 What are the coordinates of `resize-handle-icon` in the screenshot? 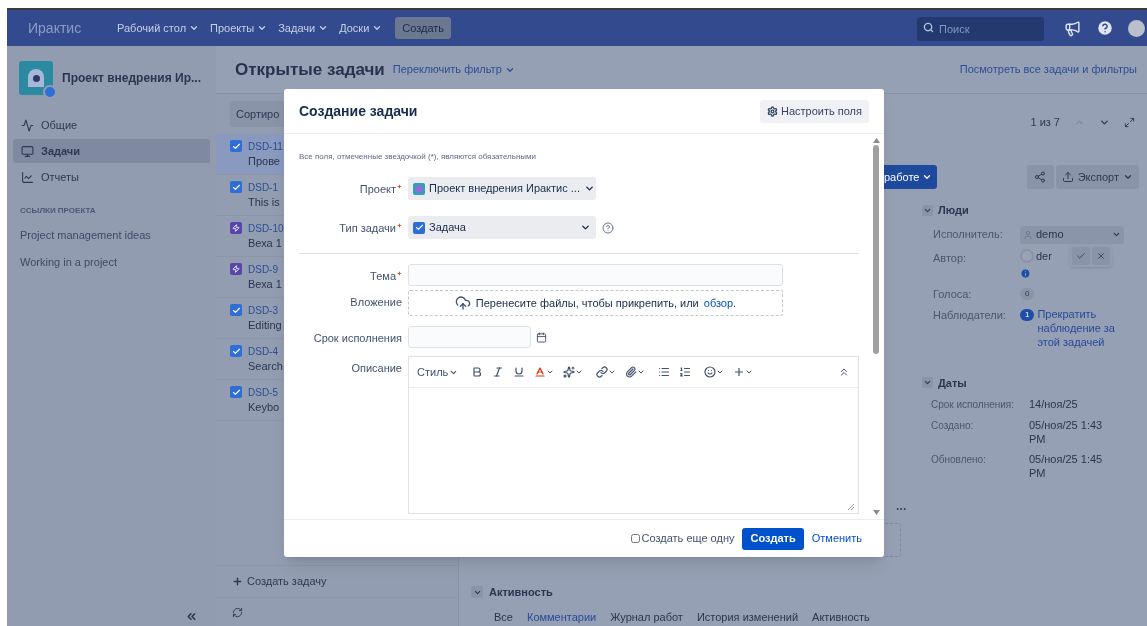 It's located at (850, 506).